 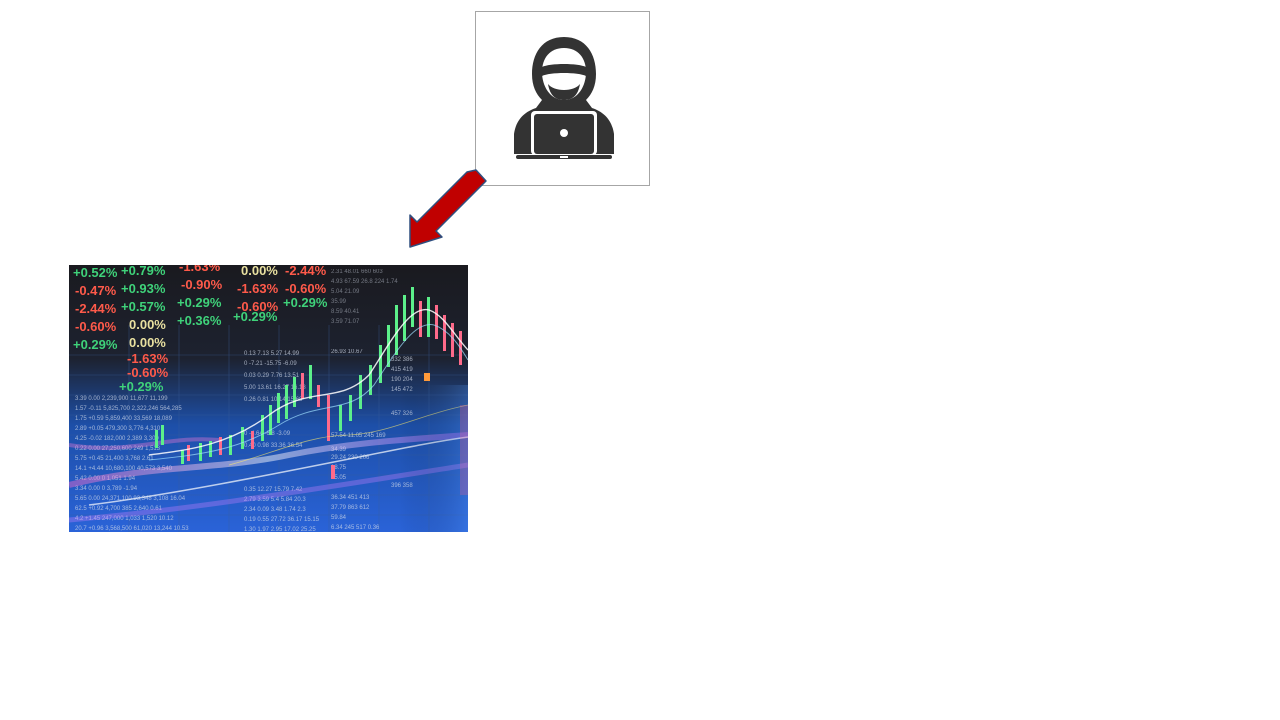 What do you see at coordinates (147, 342) in the screenshot?
I see `ticker-mid-5: 0.00%` at bounding box center [147, 342].